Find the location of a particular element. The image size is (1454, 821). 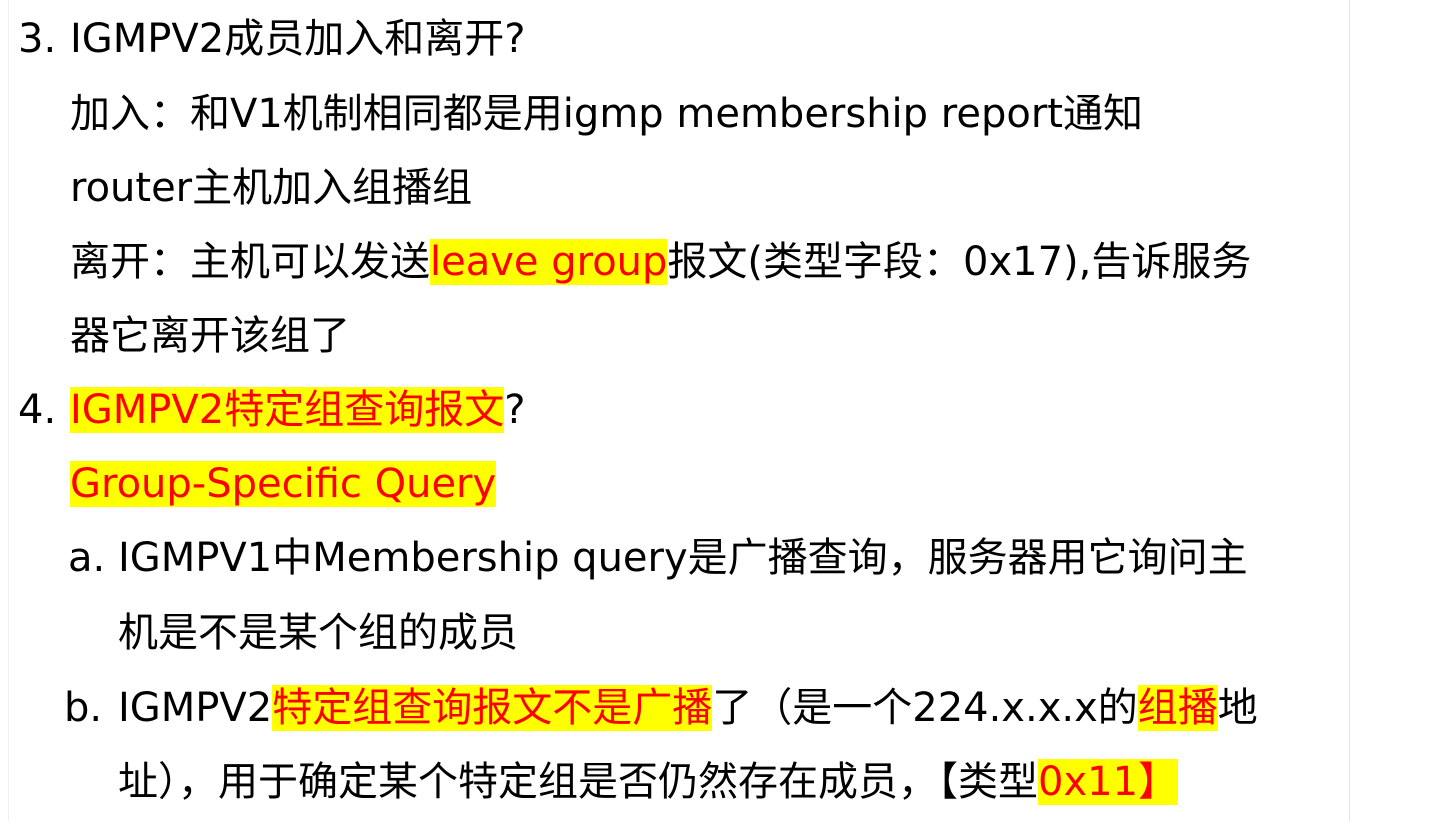

item-b-line-2-prefix: 址），用于确定某个特定组是否仍然存在成员，【类型 is located at coordinates (578, 782).